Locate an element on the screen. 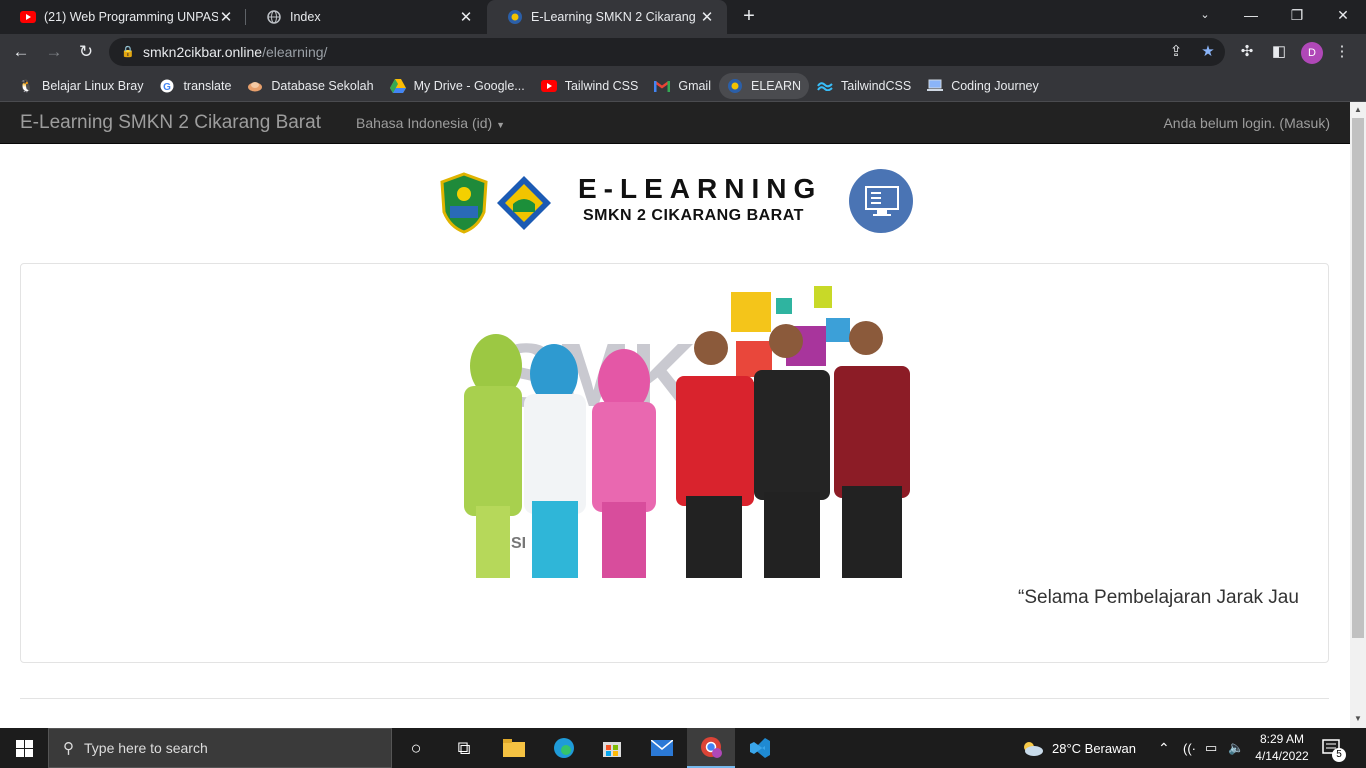  site-header: E-LEARNING SMKN 2 CIKARANG BARAT is located at coordinates (675, 204).